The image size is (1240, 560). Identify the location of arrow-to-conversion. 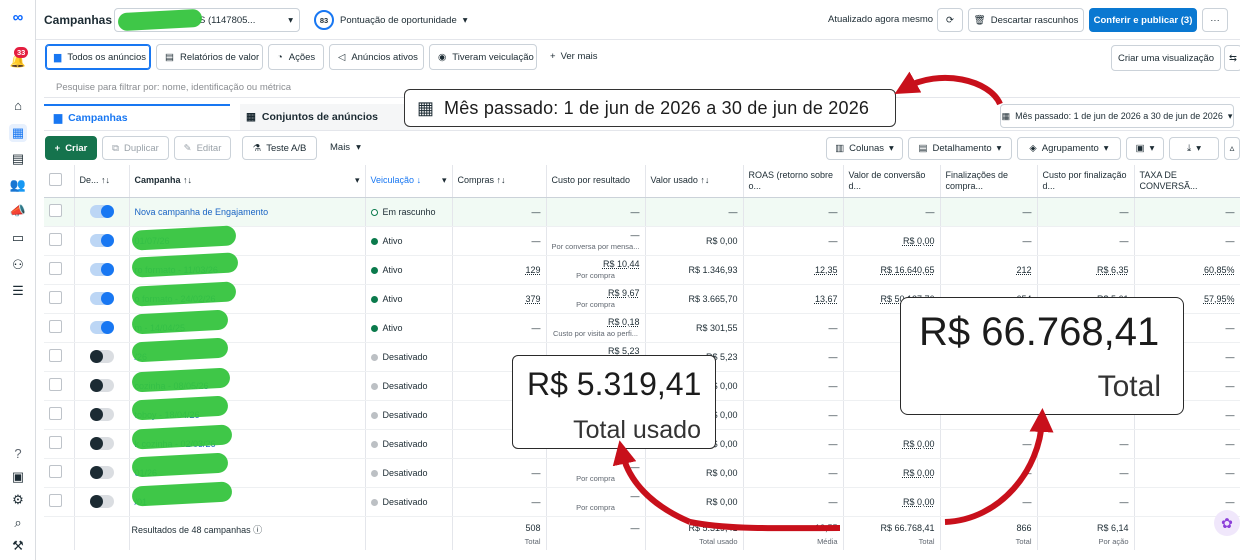
(999, 466).